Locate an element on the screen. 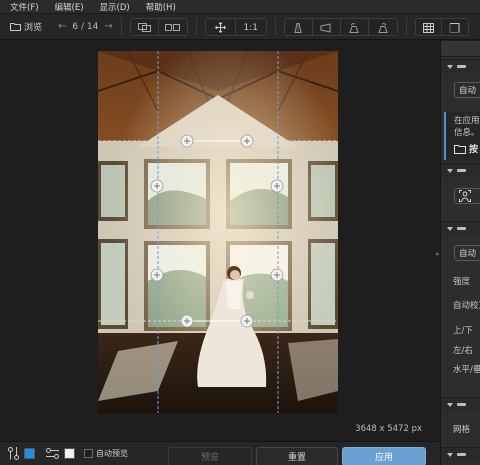 This screenshot has height=465, width=480. vertical-perspective-icon is located at coordinates (298, 27).